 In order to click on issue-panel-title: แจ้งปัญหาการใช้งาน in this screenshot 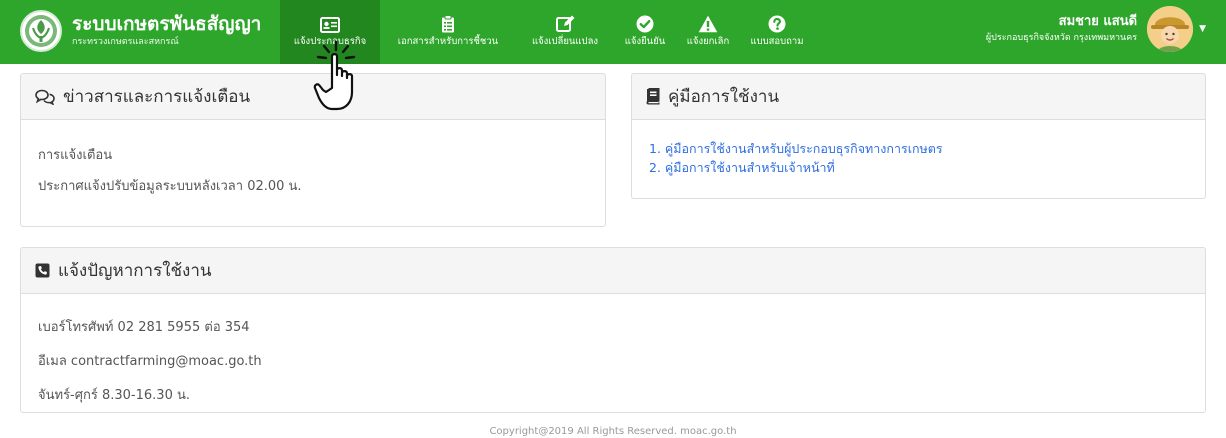, I will do `click(135, 271)`.